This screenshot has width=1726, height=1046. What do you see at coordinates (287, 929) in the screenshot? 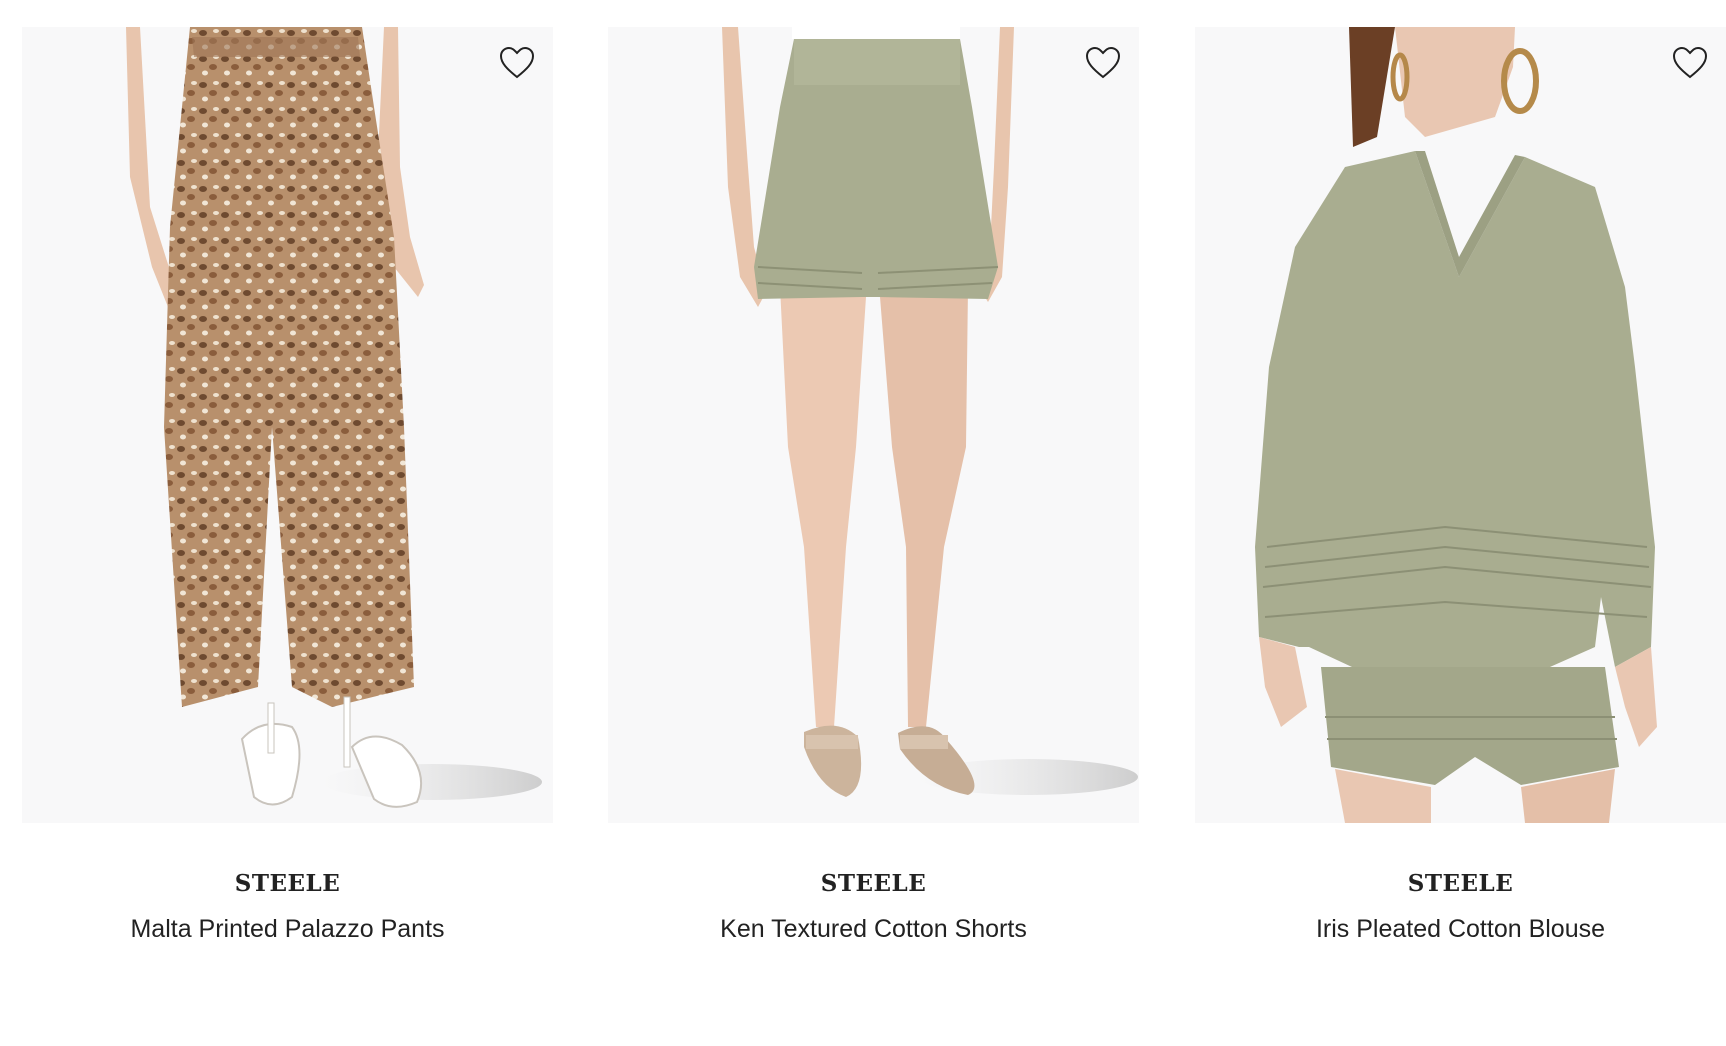
I see `product-name: Malta Printed Palazzo Pants` at bounding box center [287, 929].